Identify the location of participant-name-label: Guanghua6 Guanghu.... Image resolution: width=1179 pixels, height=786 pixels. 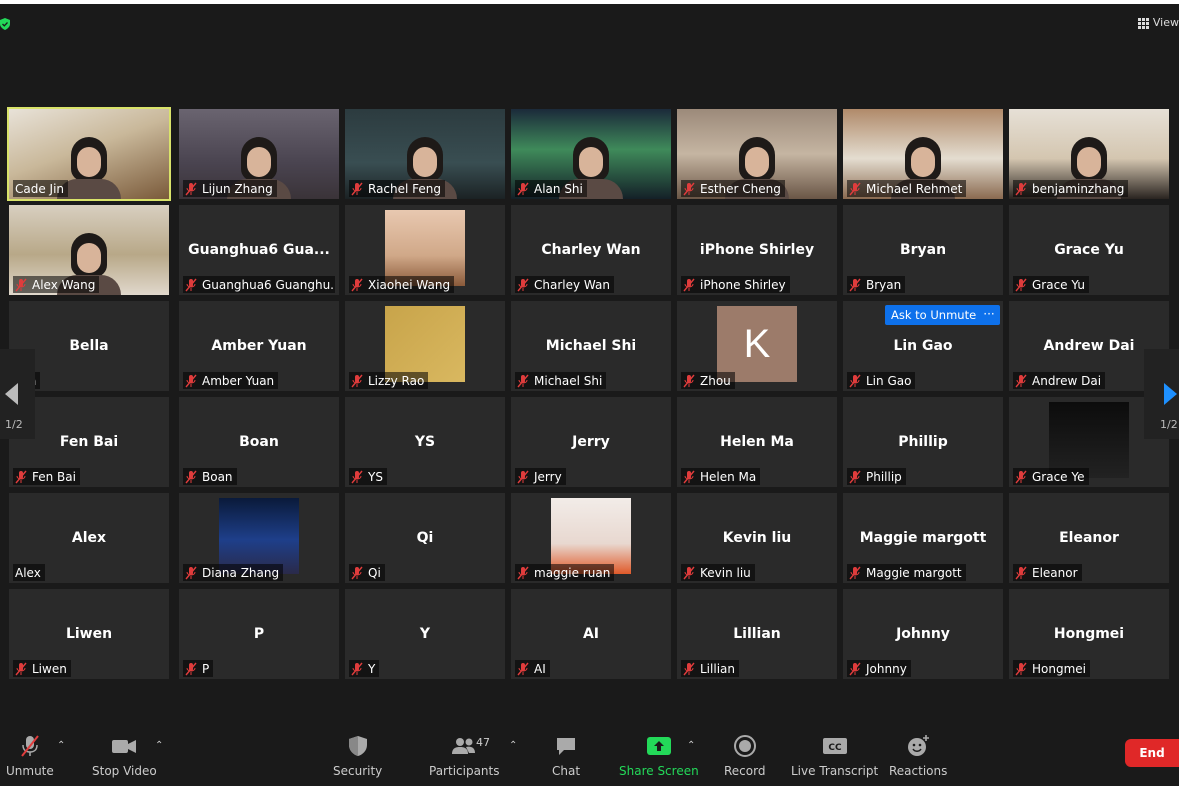
(259, 284).